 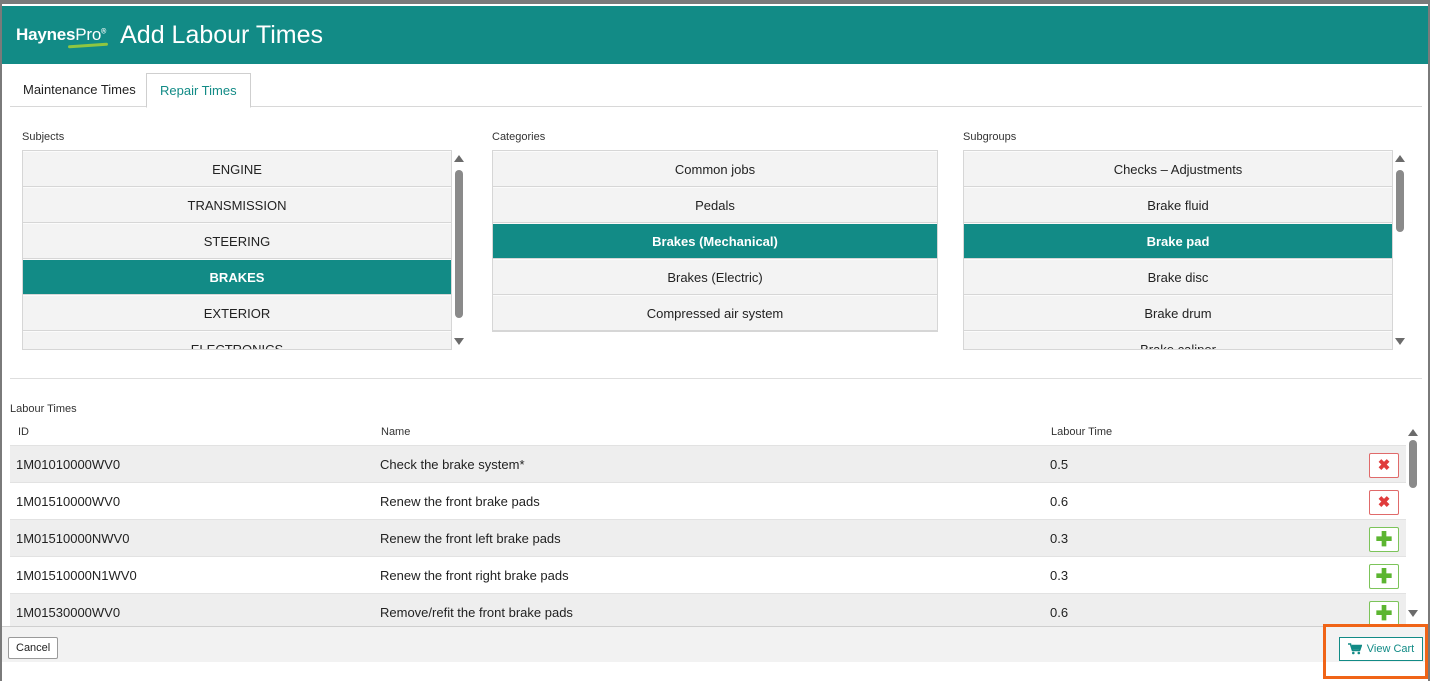 What do you see at coordinates (1178, 241) in the screenshot?
I see `subgroups-item-brake-pad: Brake pad` at bounding box center [1178, 241].